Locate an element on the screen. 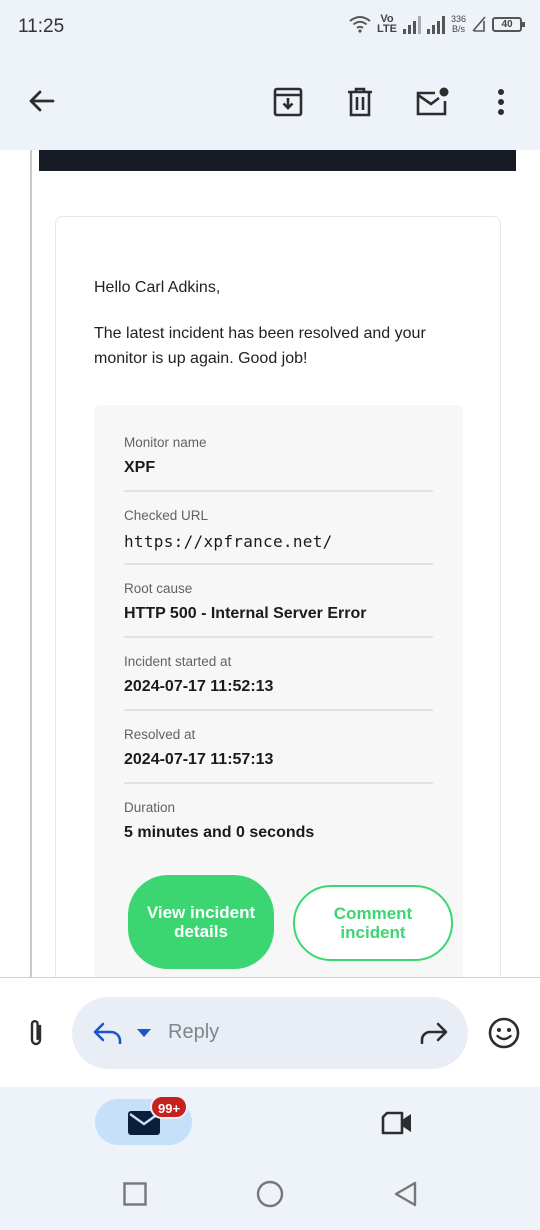  caret-down-icon is located at coordinates (144, 1033).